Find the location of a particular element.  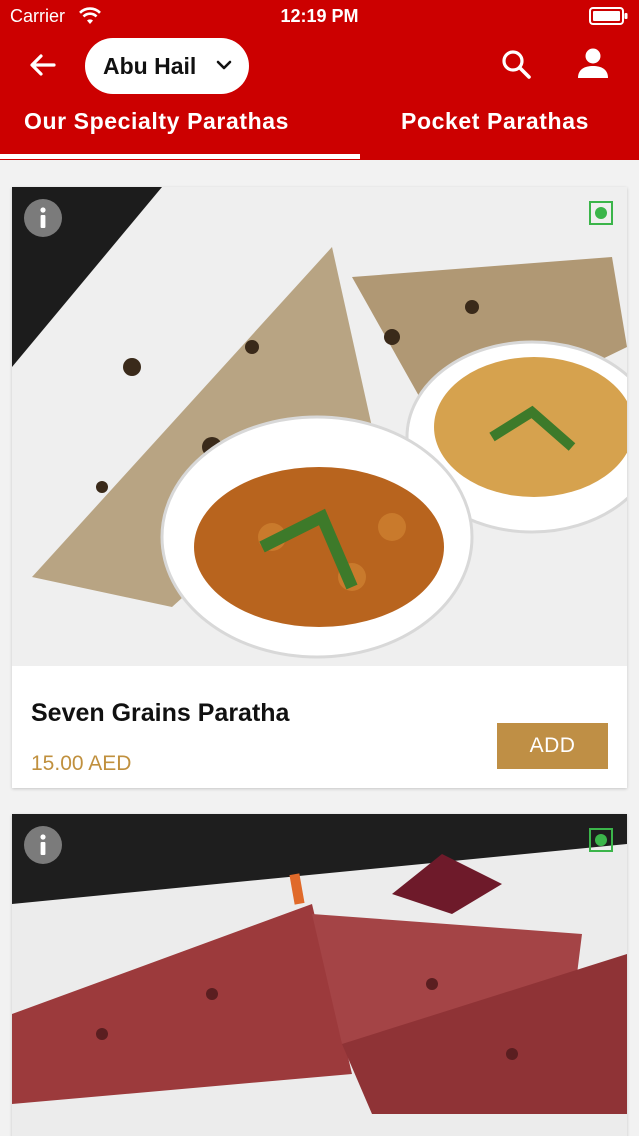

location-label: Abu Hail is located at coordinates (150, 65).